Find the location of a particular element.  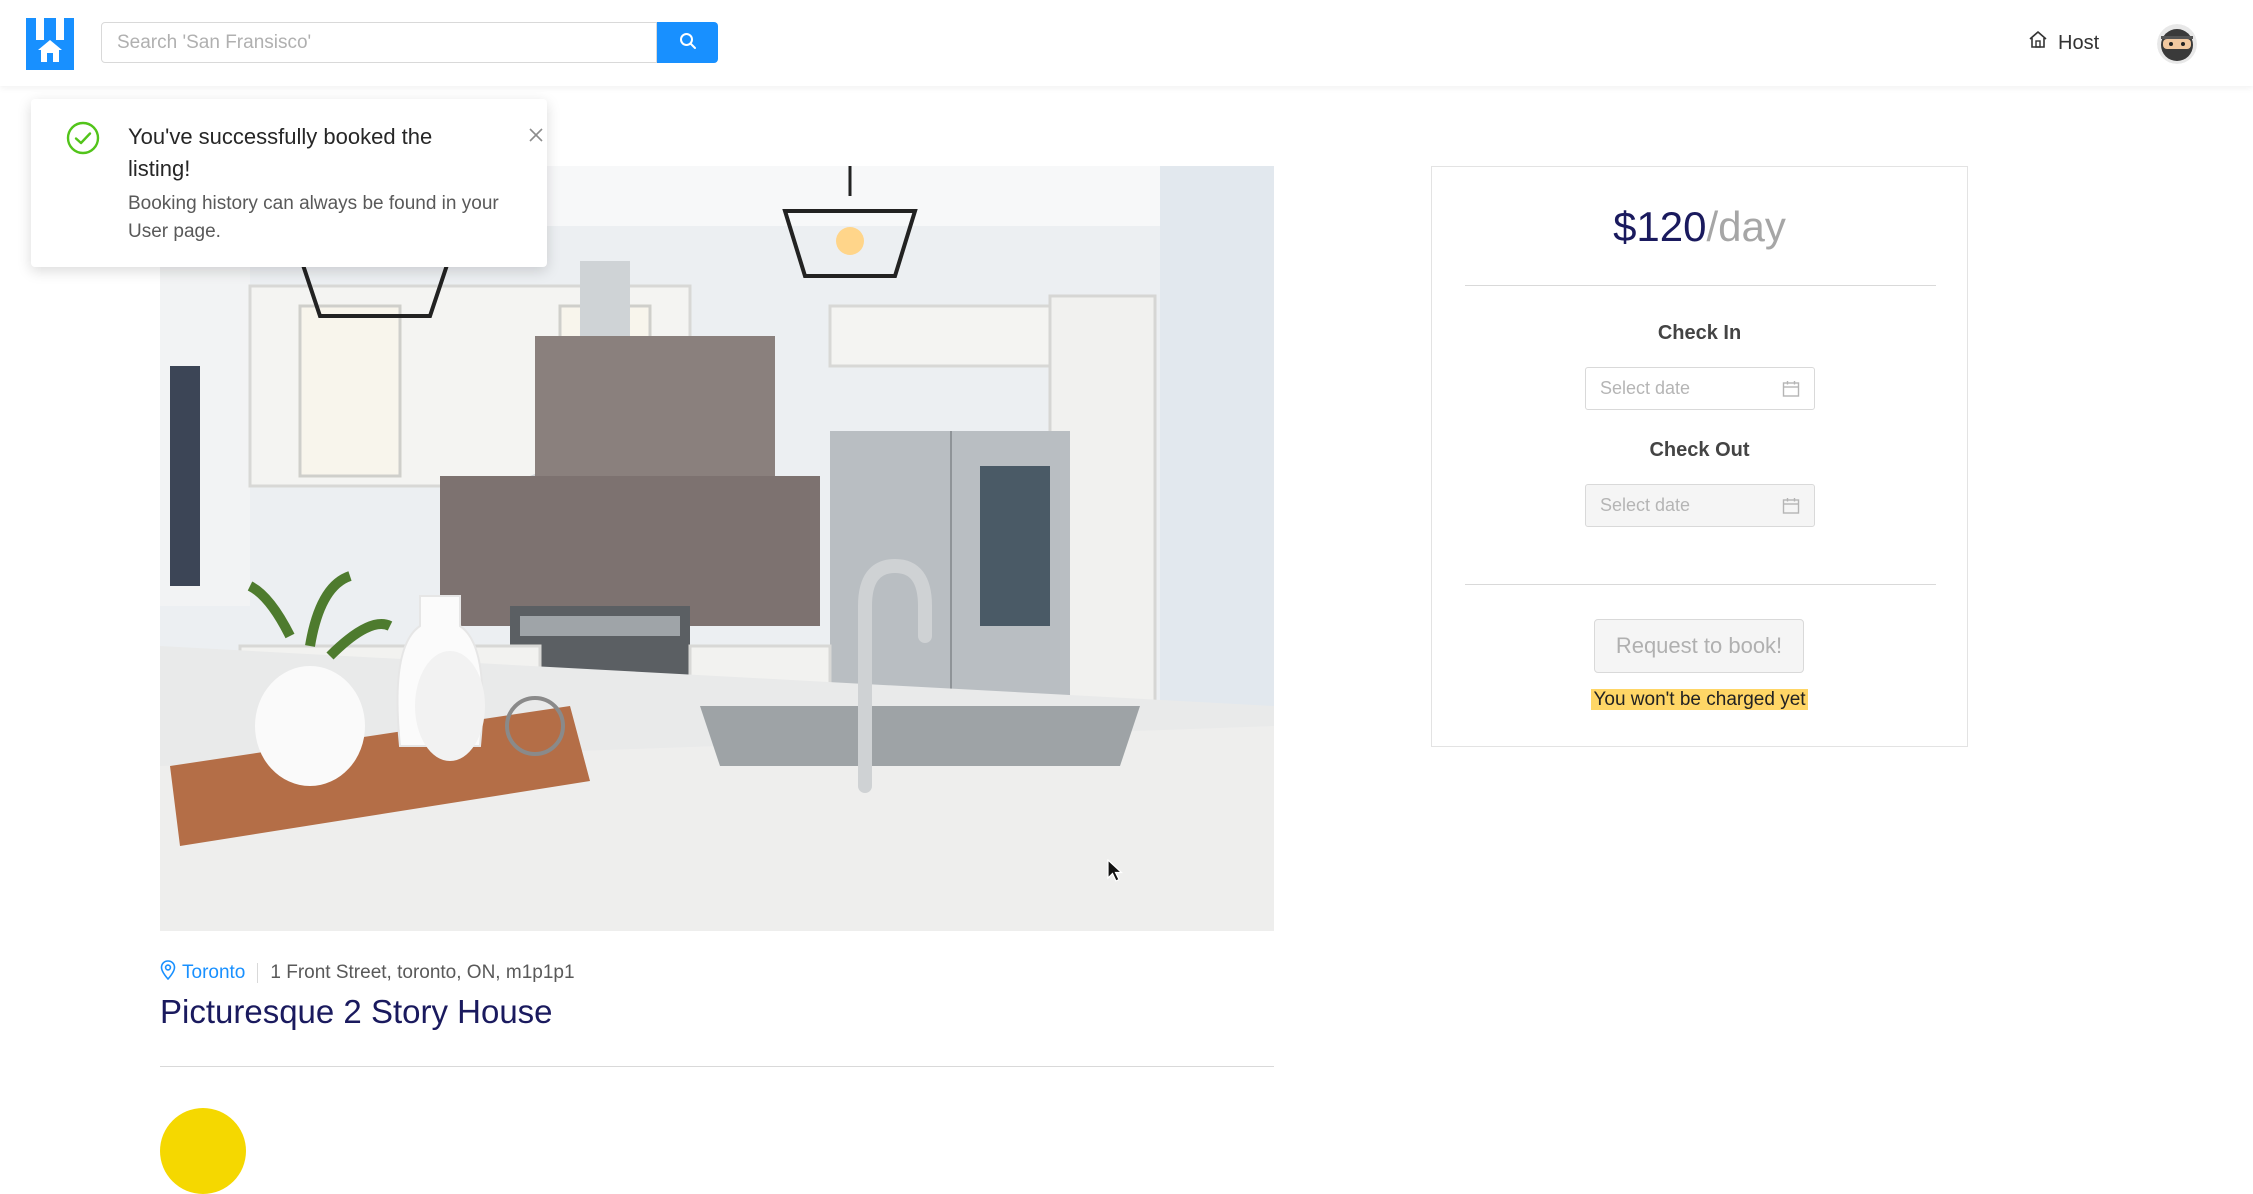

charge-note-text: You won't be charged yet is located at coordinates (1699, 699).